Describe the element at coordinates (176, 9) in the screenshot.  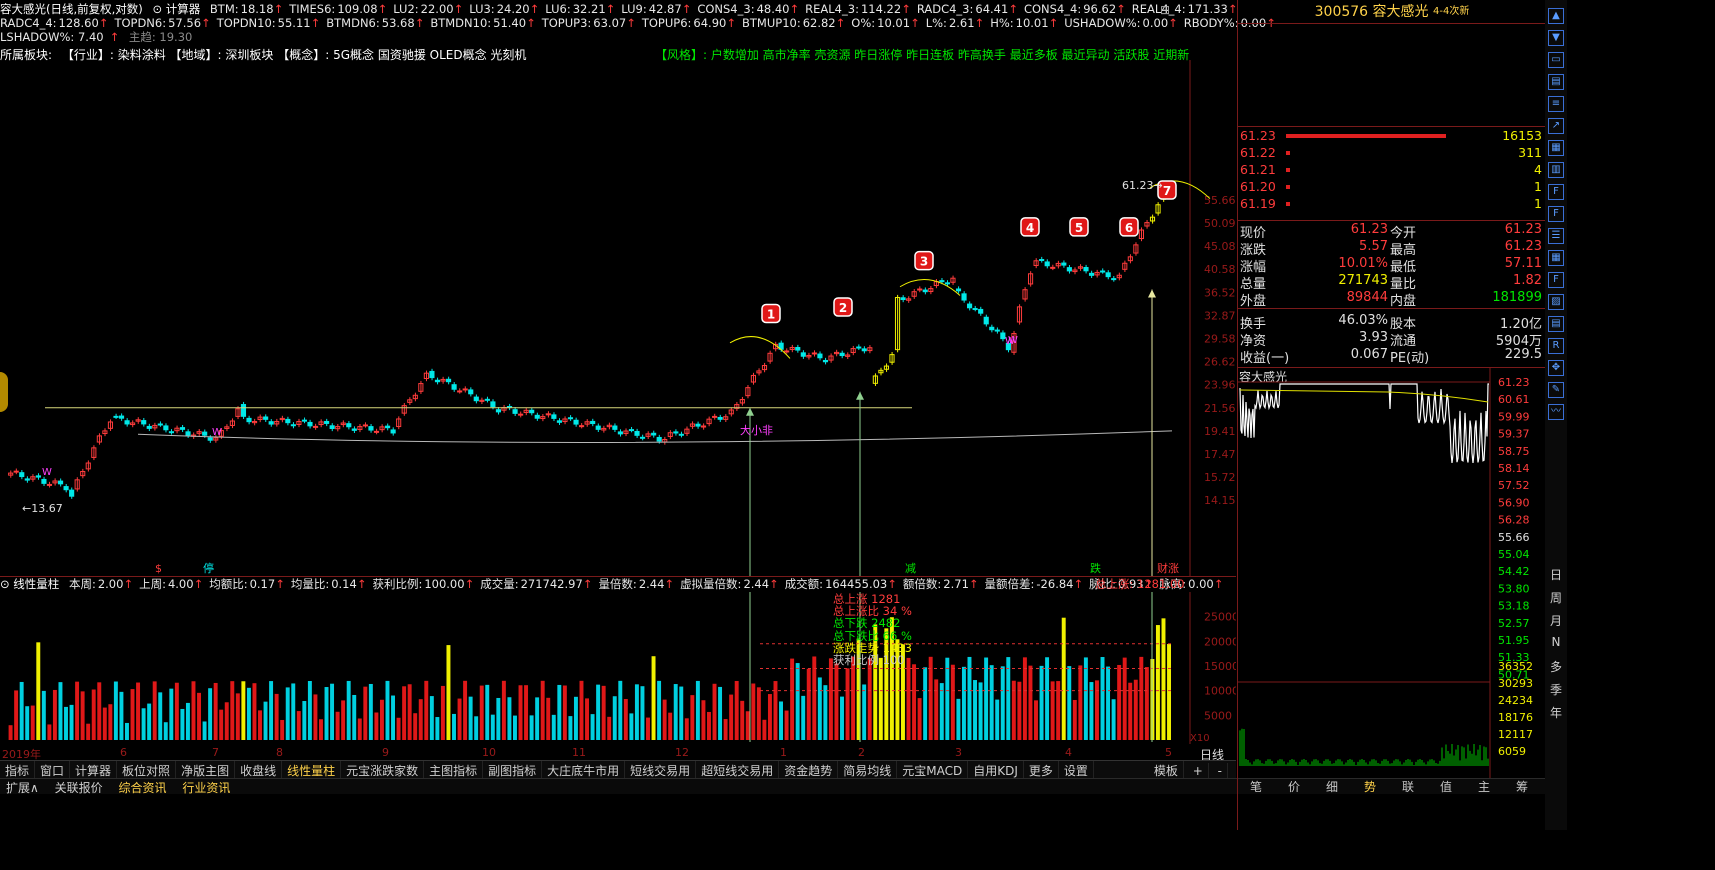
I see `calculator-link: ⊙ 计算器` at that location.